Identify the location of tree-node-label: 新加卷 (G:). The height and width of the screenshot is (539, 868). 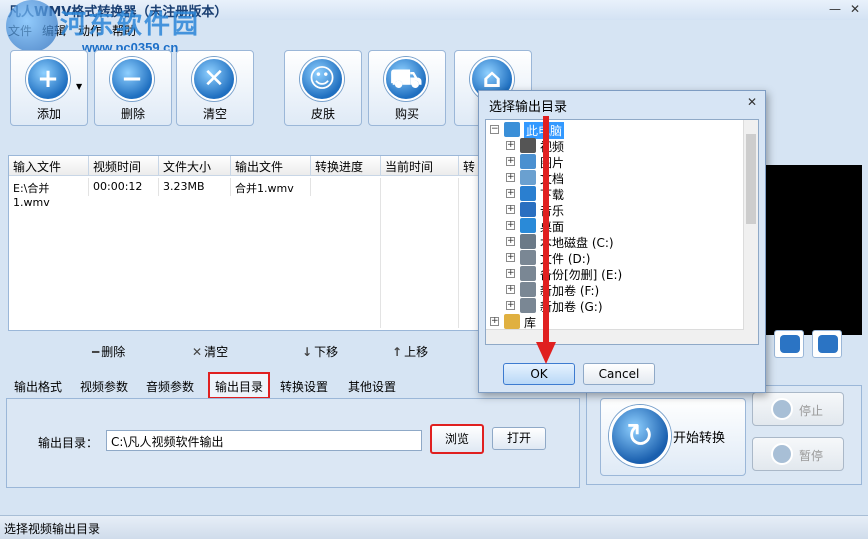
(571, 307).